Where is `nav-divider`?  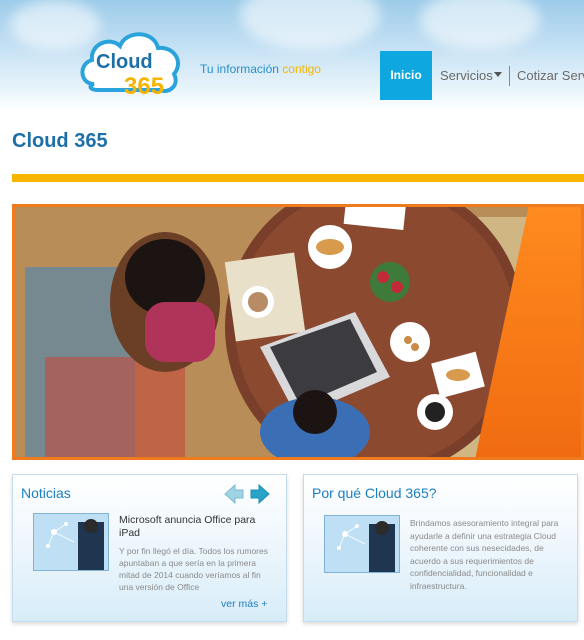 nav-divider is located at coordinates (509, 76).